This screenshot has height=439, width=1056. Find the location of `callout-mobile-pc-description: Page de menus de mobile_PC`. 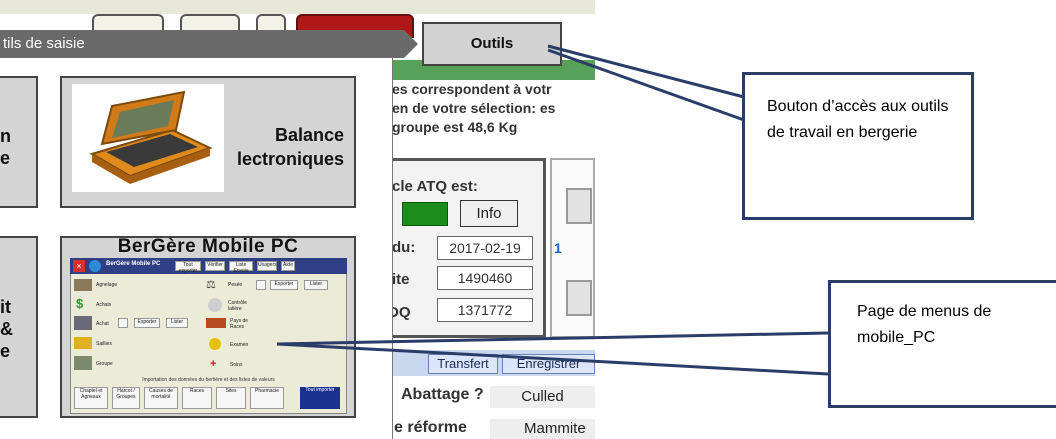

callout-mobile-pc-description: Page de menus de mobile_PC is located at coordinates (942, 344).